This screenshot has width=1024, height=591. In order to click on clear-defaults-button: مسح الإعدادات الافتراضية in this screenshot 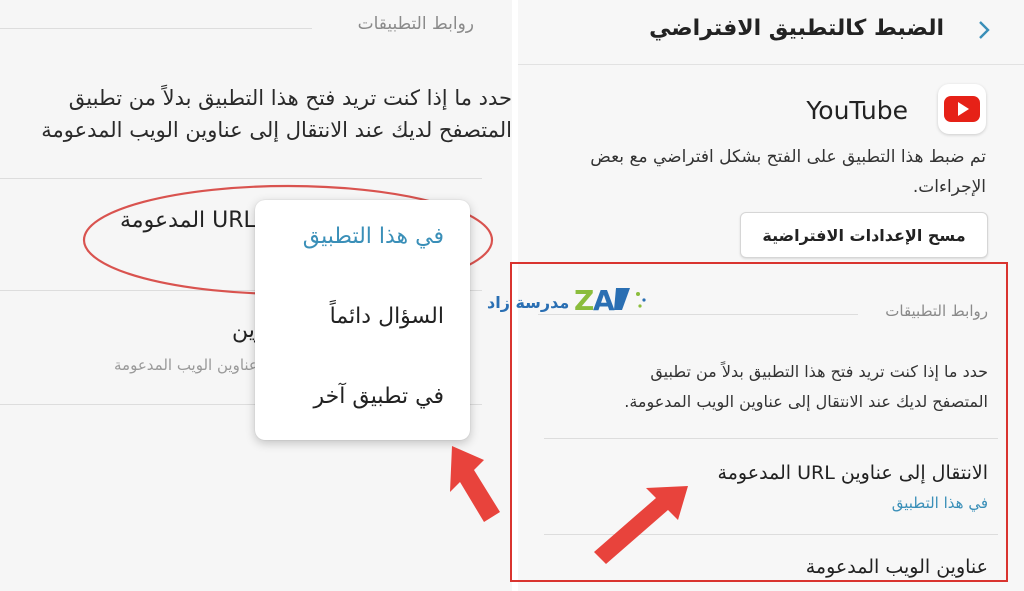, I will do `click(864, 235)`.